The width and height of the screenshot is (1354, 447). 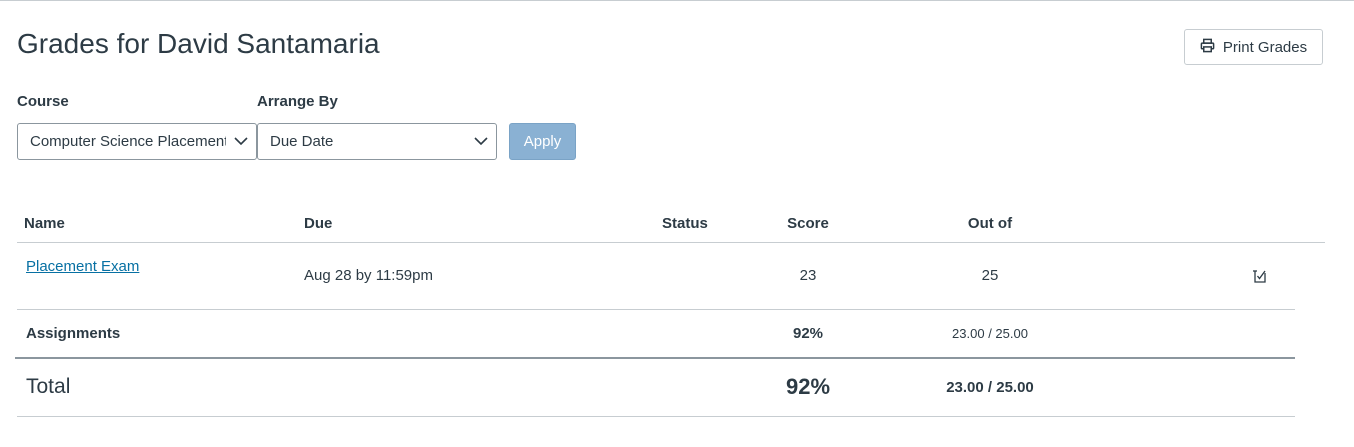 I want to click on total-score: 92%, so click(x=808, y=386).